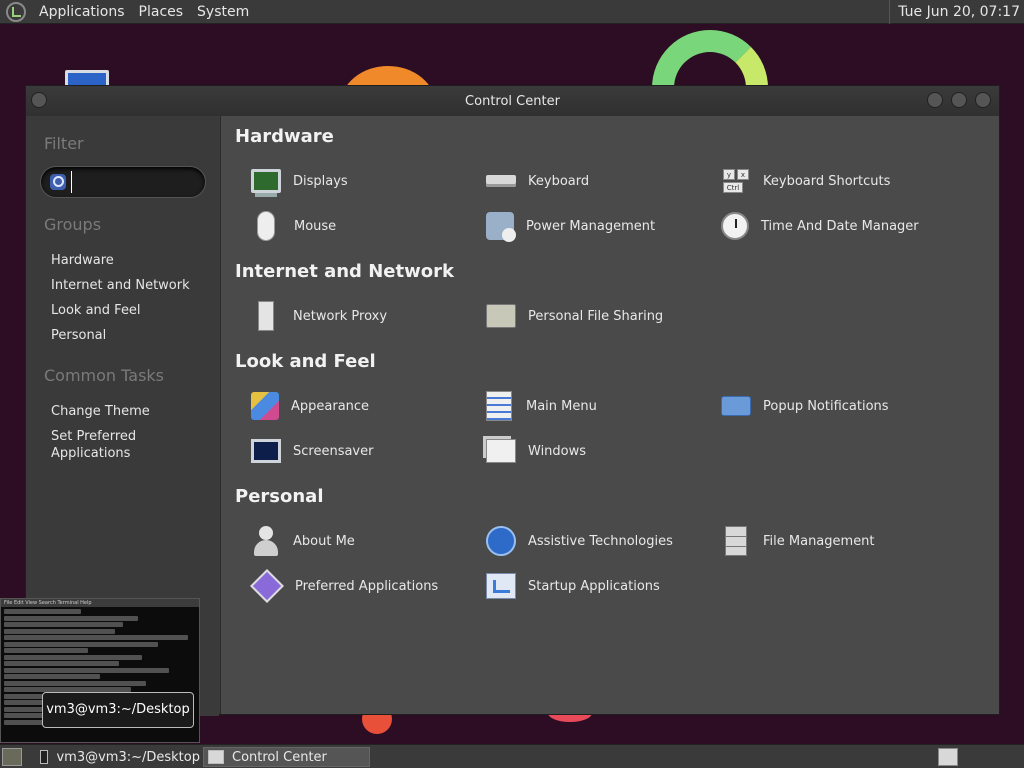  I want to click on show-desktop-icon, so click(12, 757).